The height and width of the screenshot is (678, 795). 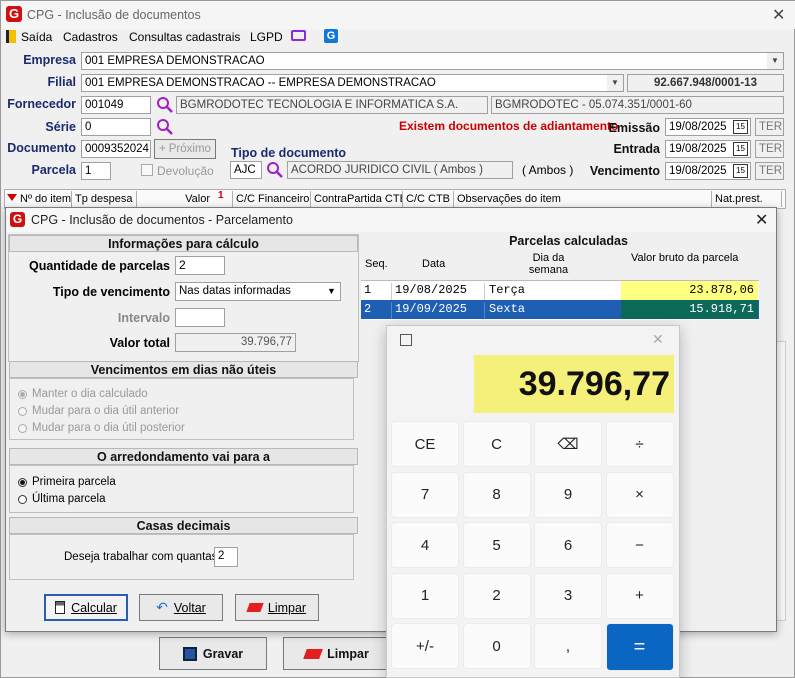 What do you see at coordinates (507, 309) in the screenshot?
I see `row2-dia: Sexta` at bounding box center [507, 309].